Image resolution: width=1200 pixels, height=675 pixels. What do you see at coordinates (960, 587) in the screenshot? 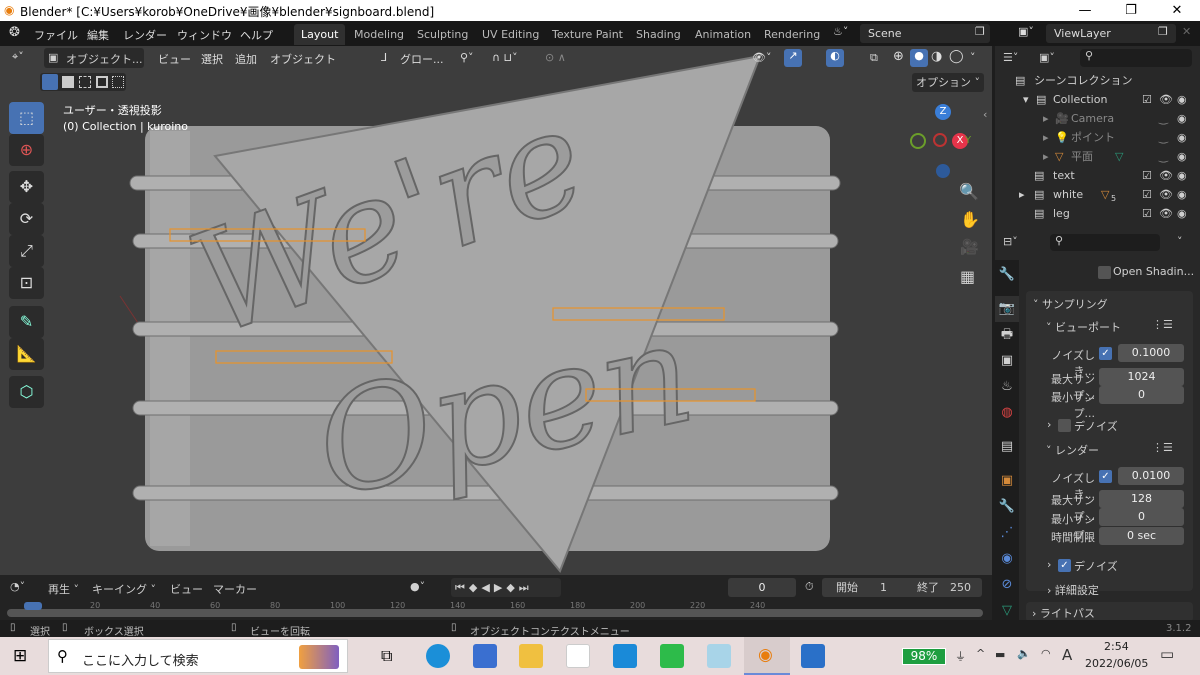
I see `end-frame-field: 250` at bounding box center [960, 587].